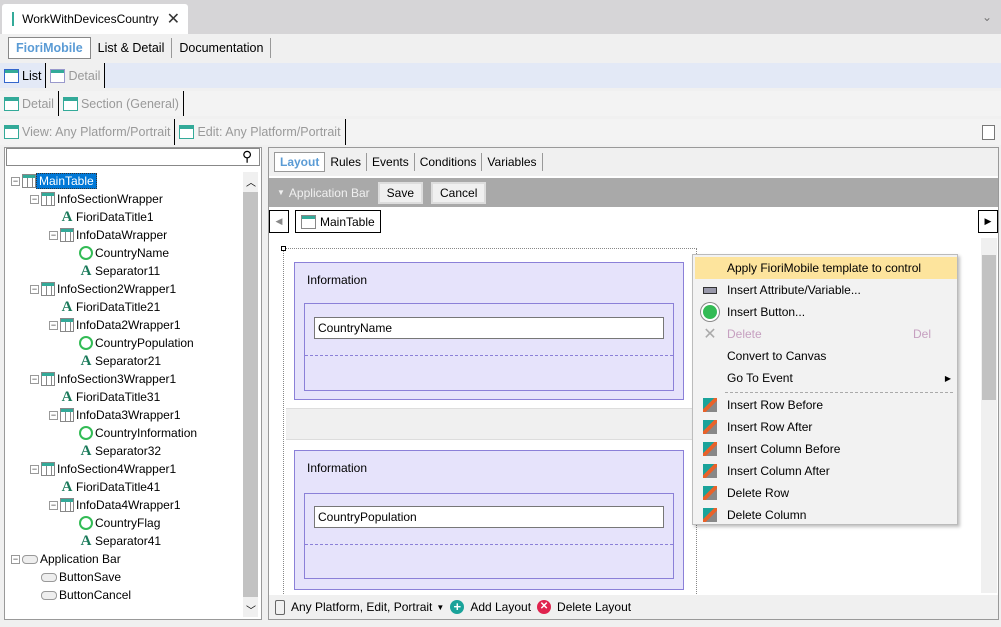 The height and width of the screenshot is (627, 1001). What do you see at coordinates (109, 469) in the screenshot?
I see `tree-node: InfoSection4Wrapper1` at bounding box center [109, 469].